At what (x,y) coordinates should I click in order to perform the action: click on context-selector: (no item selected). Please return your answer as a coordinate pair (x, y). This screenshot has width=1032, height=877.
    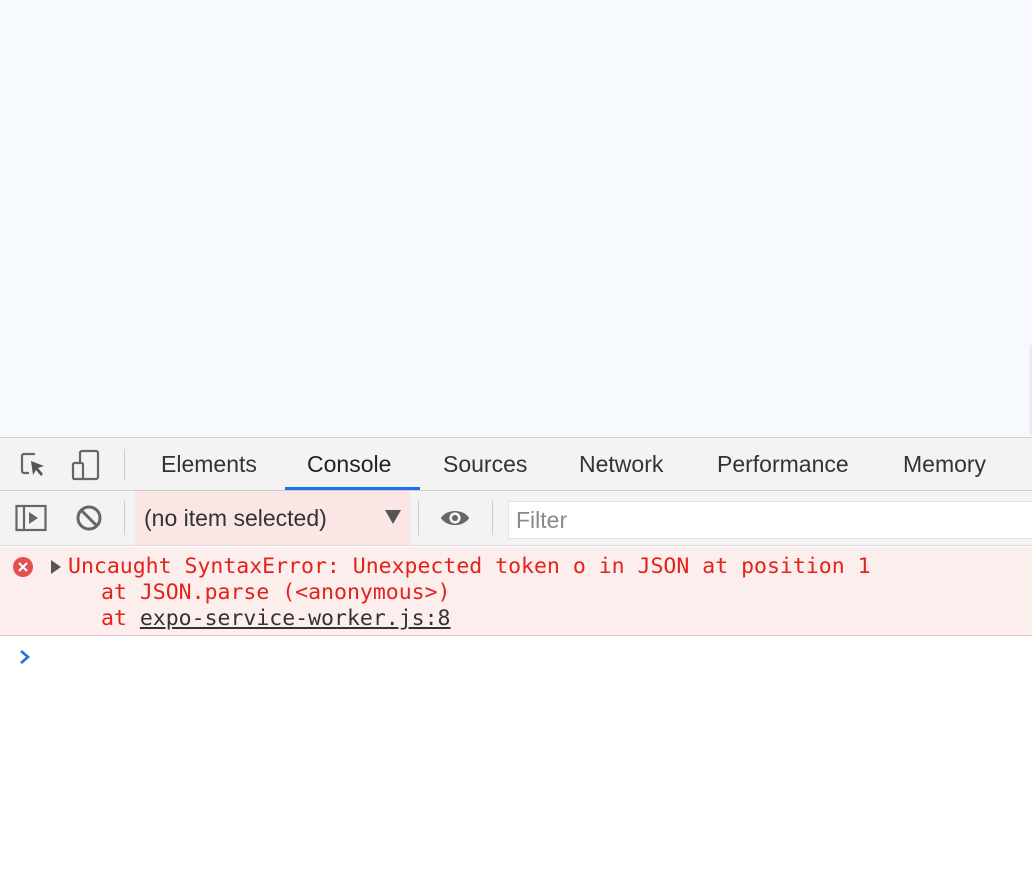
    Looking at the image, I should click on (272, 518).